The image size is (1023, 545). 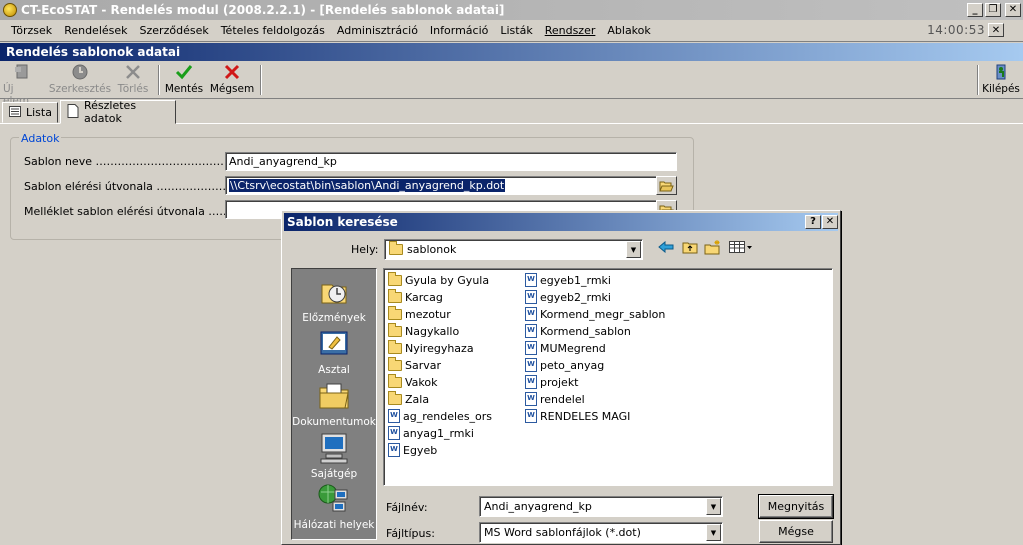 I want to click on new-folder-icon, so click(x=713, y=247).